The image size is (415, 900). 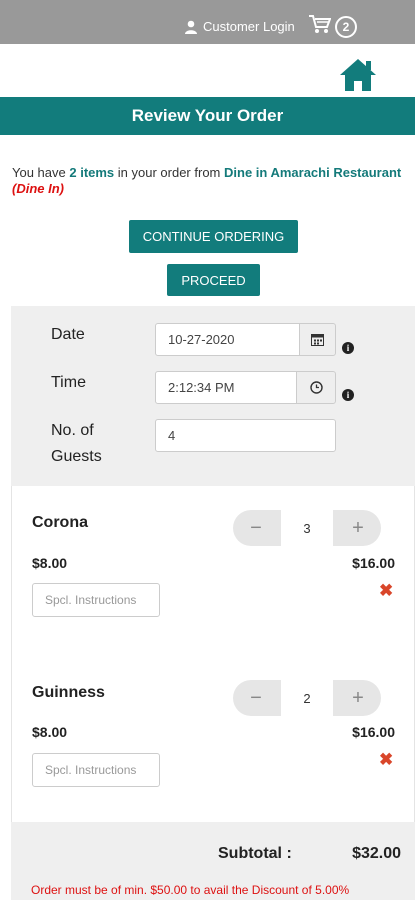 What do you see at coordinates (320, 24) in the screenshot?
I see `cart-icon` at bounding box center [320, 24].